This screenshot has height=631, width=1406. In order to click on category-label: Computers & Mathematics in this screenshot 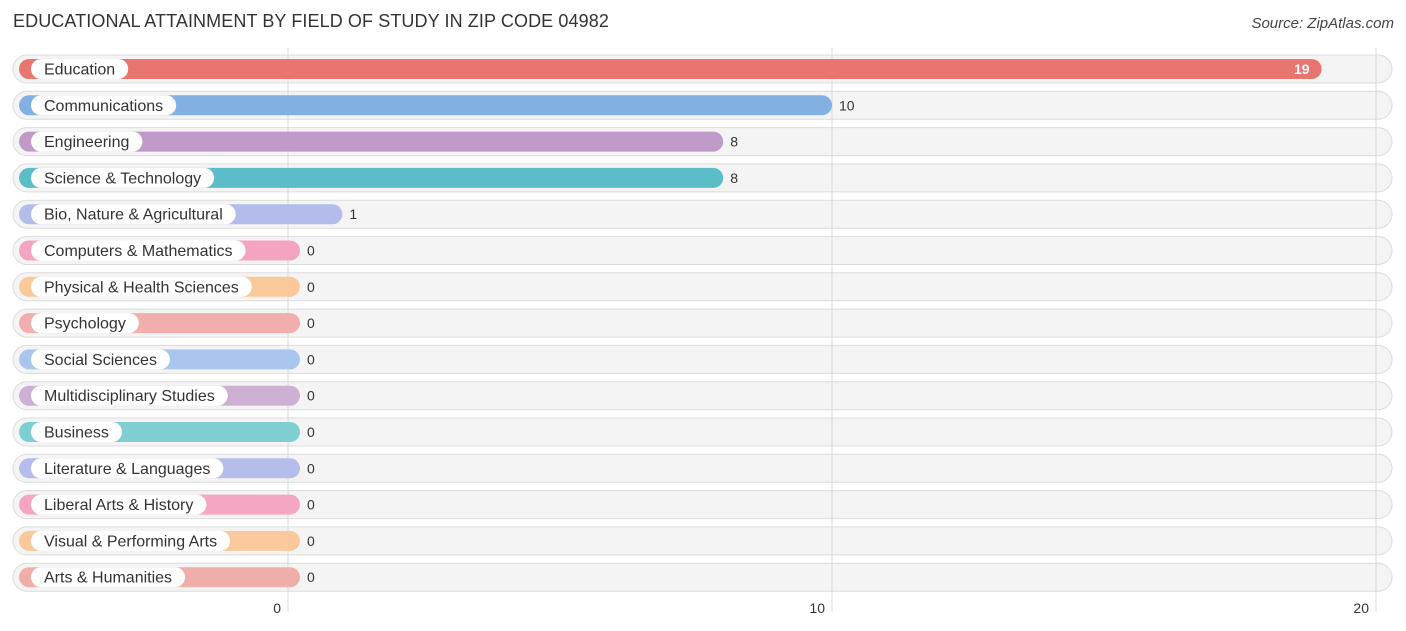, I will do `click(138, 251)`.